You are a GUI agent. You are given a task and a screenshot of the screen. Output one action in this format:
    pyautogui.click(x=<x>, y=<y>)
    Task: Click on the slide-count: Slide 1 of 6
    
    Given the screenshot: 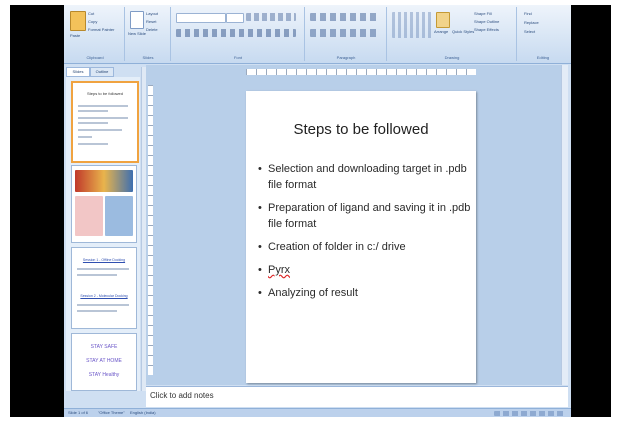 What is the action you would take?
    pyautogui.click(x=78, y=412)
    